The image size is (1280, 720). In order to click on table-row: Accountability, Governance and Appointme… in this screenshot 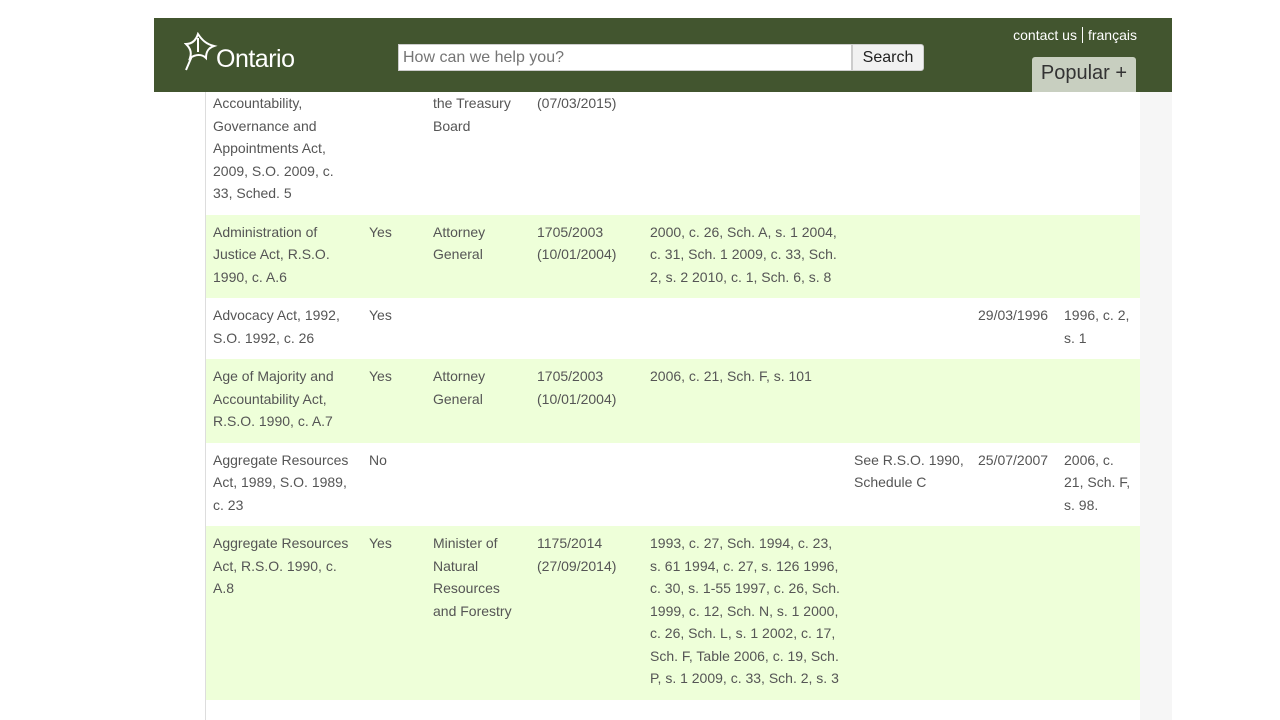, I will do `click(673, 153)`.